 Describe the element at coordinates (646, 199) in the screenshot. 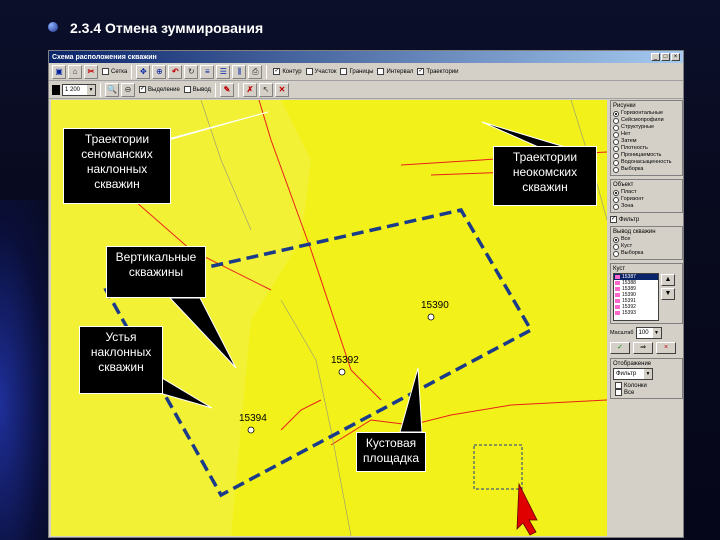

I see `object-option: Горизонт` at that location.